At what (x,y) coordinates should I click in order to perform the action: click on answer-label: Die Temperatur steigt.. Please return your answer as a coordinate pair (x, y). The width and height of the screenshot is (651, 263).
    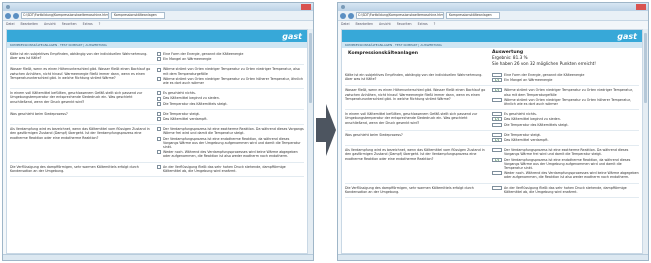
    Looking at the image, I should click on (181, 113).